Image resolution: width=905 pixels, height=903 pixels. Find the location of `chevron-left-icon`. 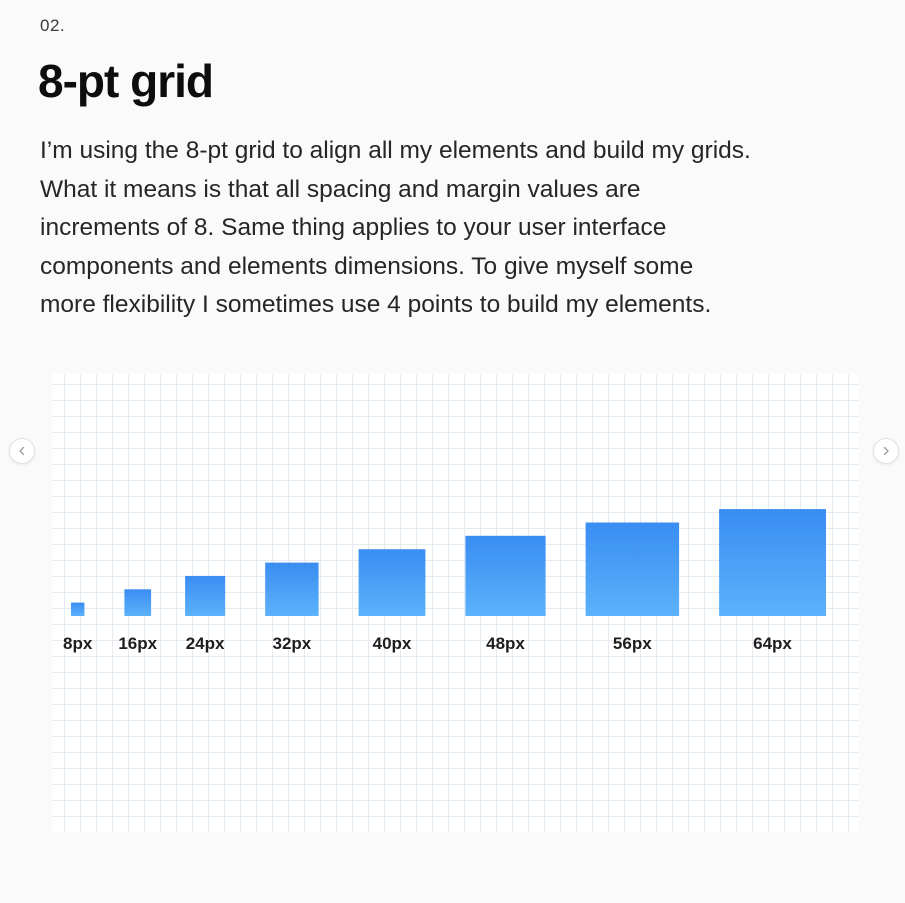

chevron-left-icon is located at coordinates (22, 451).